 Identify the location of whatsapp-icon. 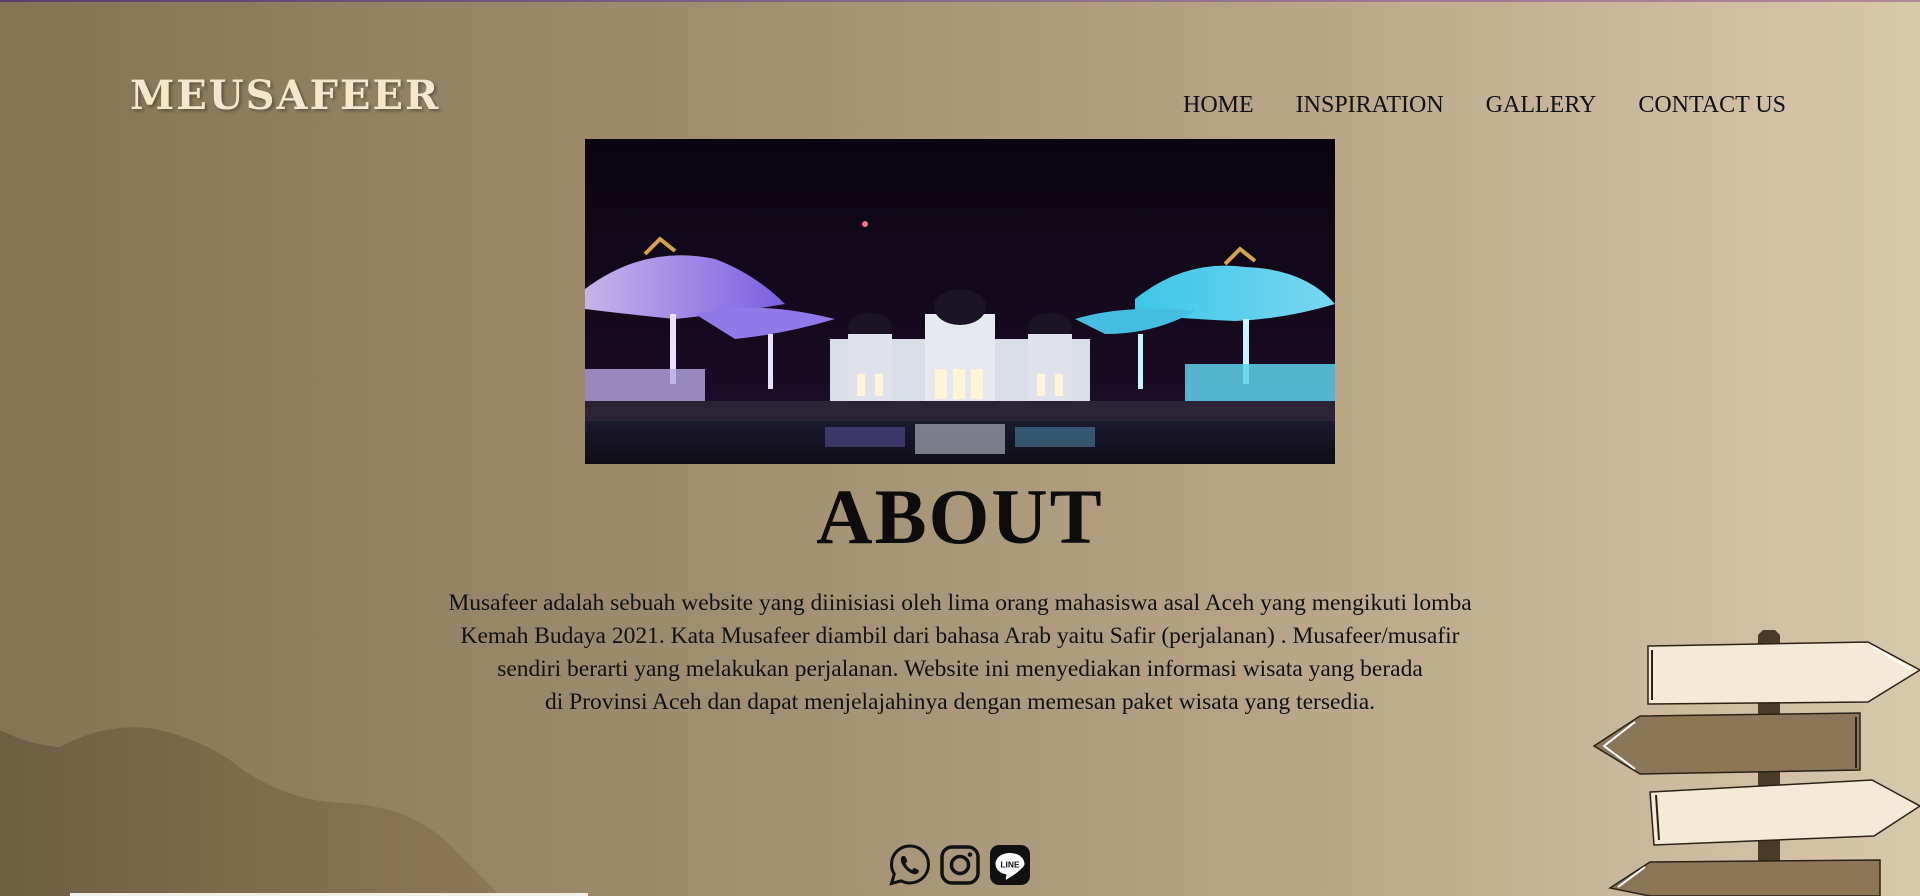
(910, 865).